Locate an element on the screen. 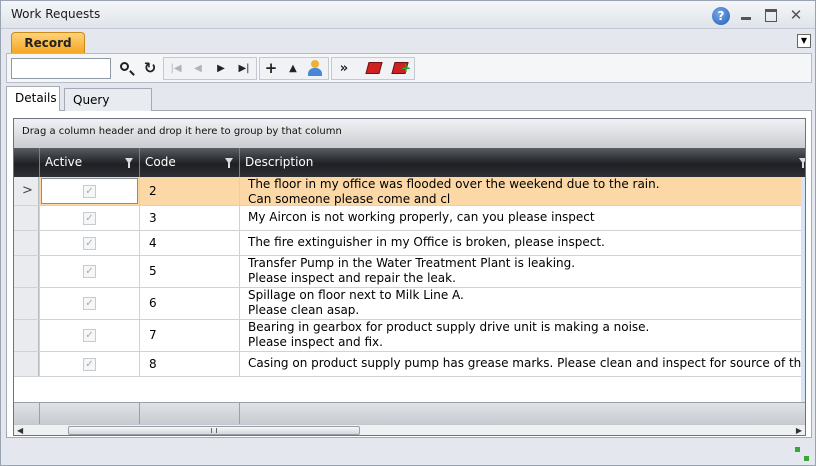 The width and height of the screenshot is (816, 466). code-value: 6 is located at coordinates (153, 303).